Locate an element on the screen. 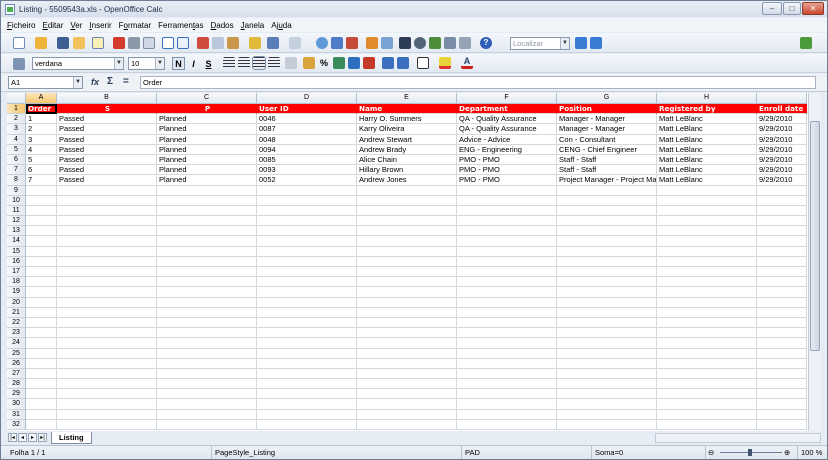 This screenshot has height=460, width=828. row-header: 19 is located at coordinates (16, 292).